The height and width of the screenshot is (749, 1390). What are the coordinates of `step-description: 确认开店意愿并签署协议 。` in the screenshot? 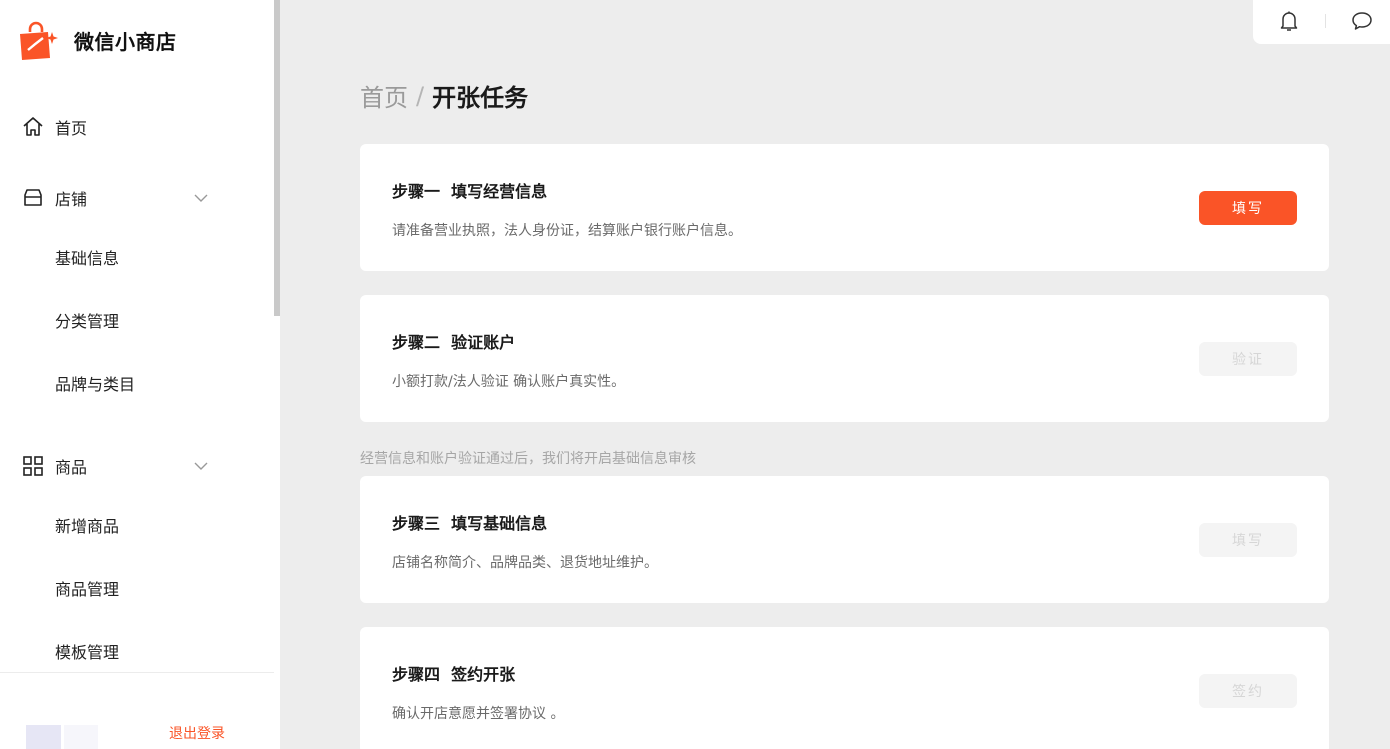 It's located at (478, 714).